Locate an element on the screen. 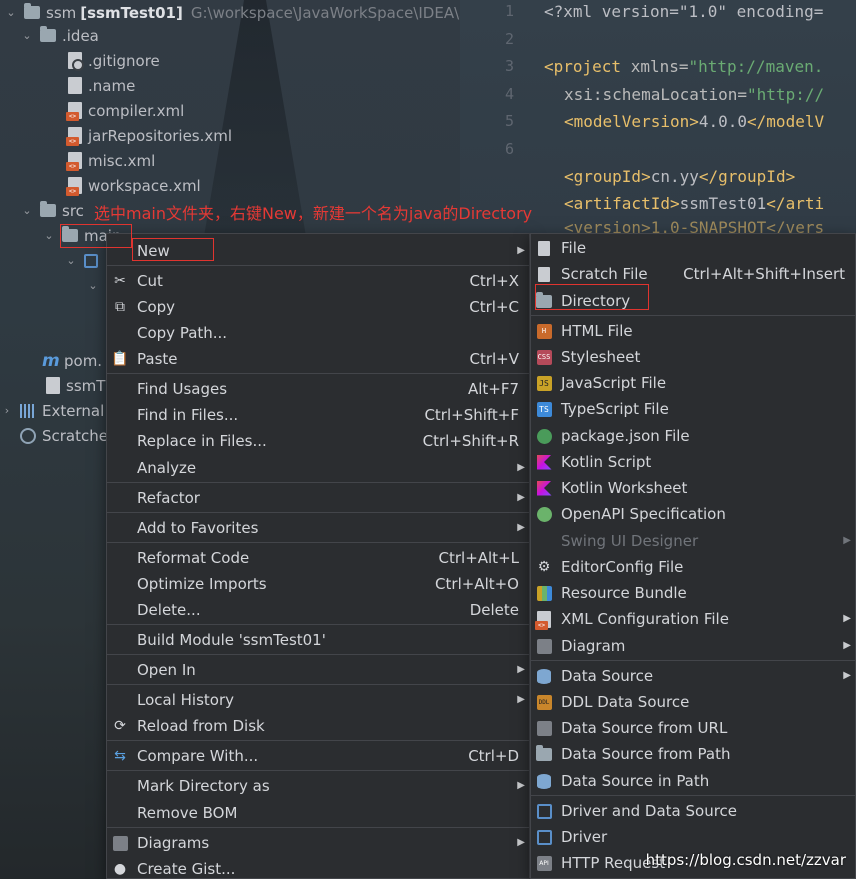  submenu-item-editorconfig: ⚙ EditorConfig File is located at coordinates (693, 566).